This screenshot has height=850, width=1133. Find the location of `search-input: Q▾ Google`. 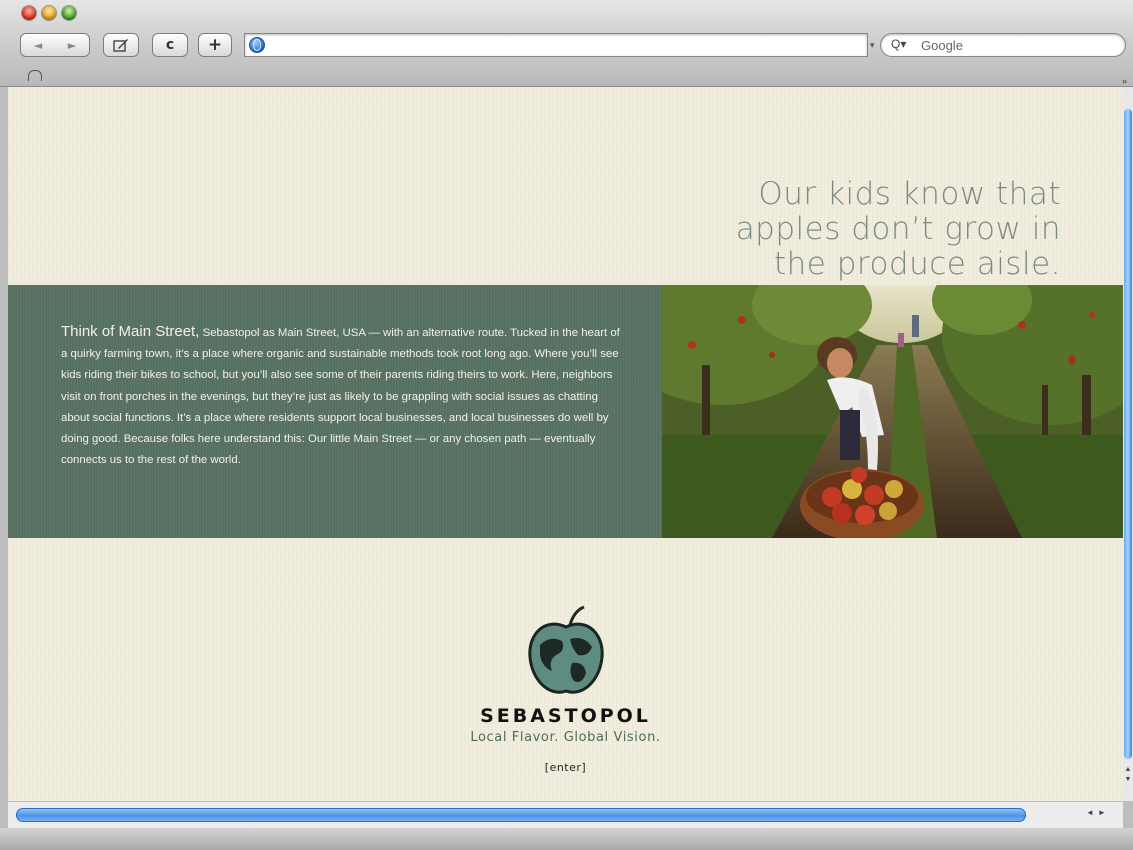

search-input: Q▾ Google is located at coordinates (1003, 45).